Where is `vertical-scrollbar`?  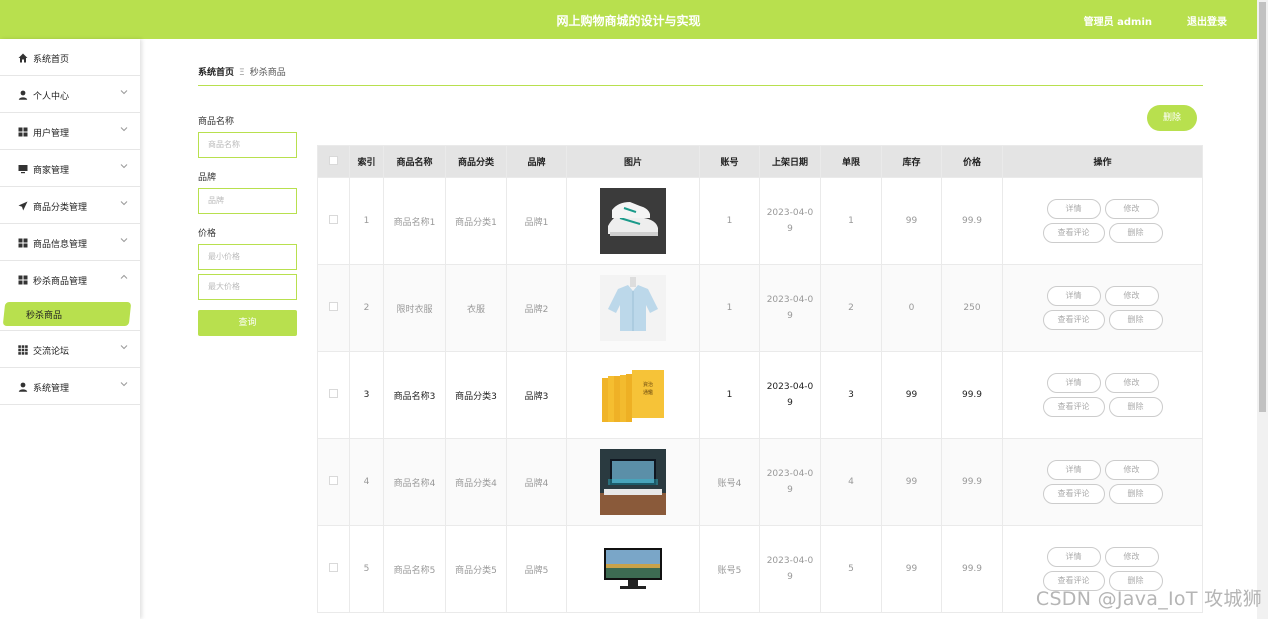 vertical-scrollbar is located at coordinates (1262, 309).